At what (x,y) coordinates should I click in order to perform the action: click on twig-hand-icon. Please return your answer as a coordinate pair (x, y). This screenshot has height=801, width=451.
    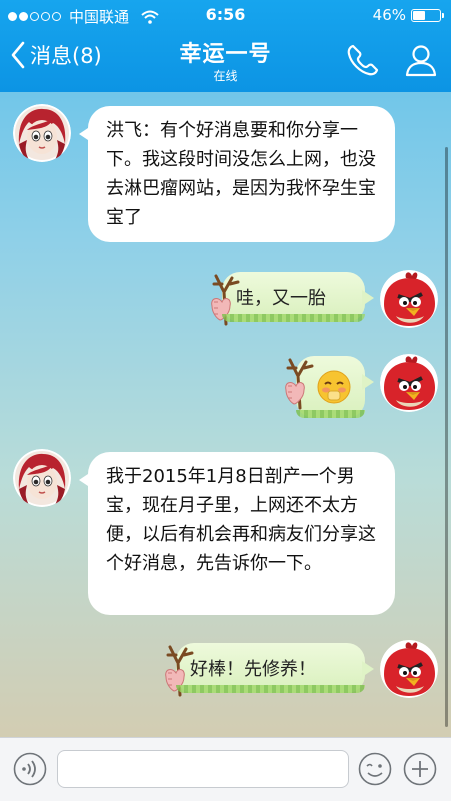
    Looking at the image, I should click on (300, 378).